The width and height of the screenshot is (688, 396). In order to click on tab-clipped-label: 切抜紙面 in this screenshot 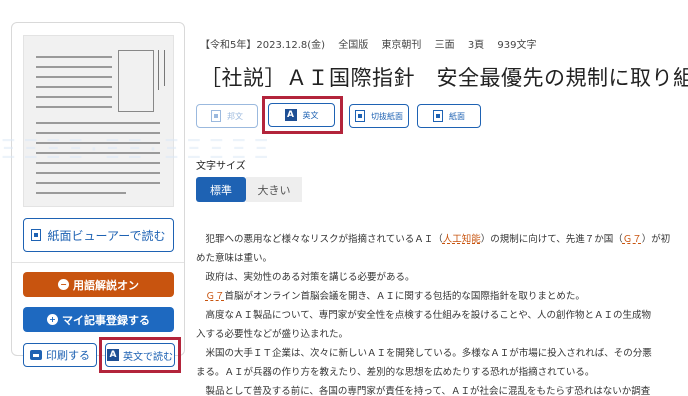, I will do `click(387, 116)`.